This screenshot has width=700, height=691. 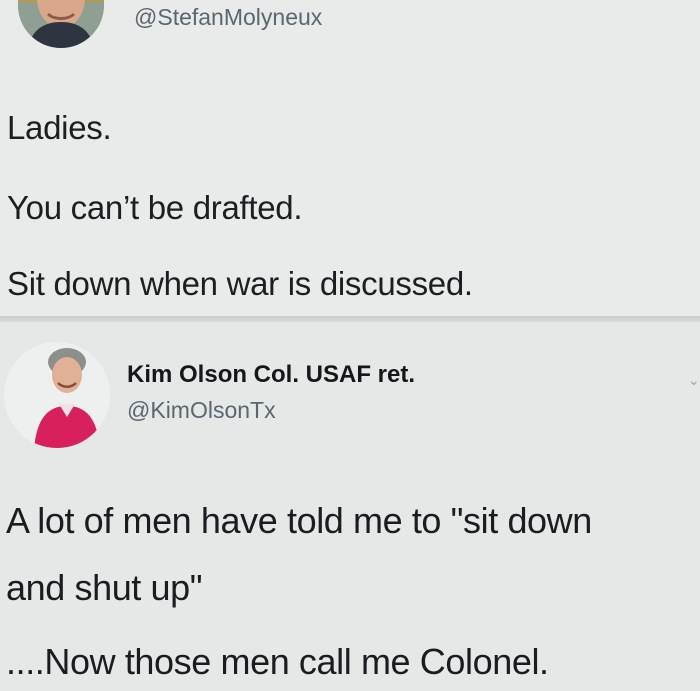 I want to click on tweet-line: Ladies., so click(x=59, y=127).